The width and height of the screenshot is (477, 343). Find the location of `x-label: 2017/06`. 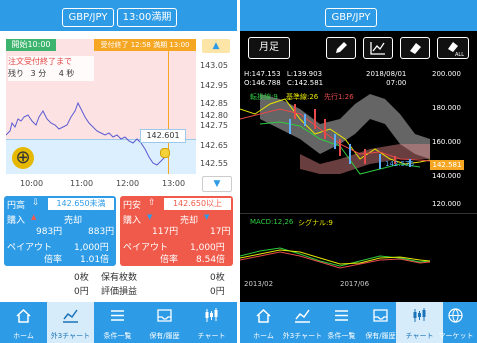

x-label: 2017/06 is located at coordinates (355, 284).